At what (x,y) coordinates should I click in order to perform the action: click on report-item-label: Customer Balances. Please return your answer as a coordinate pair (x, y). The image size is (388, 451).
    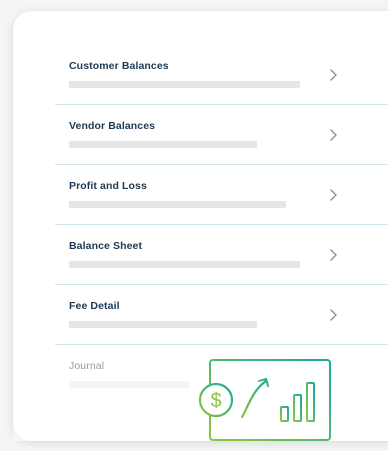
    Looking at the image, I should click on (119, 66).